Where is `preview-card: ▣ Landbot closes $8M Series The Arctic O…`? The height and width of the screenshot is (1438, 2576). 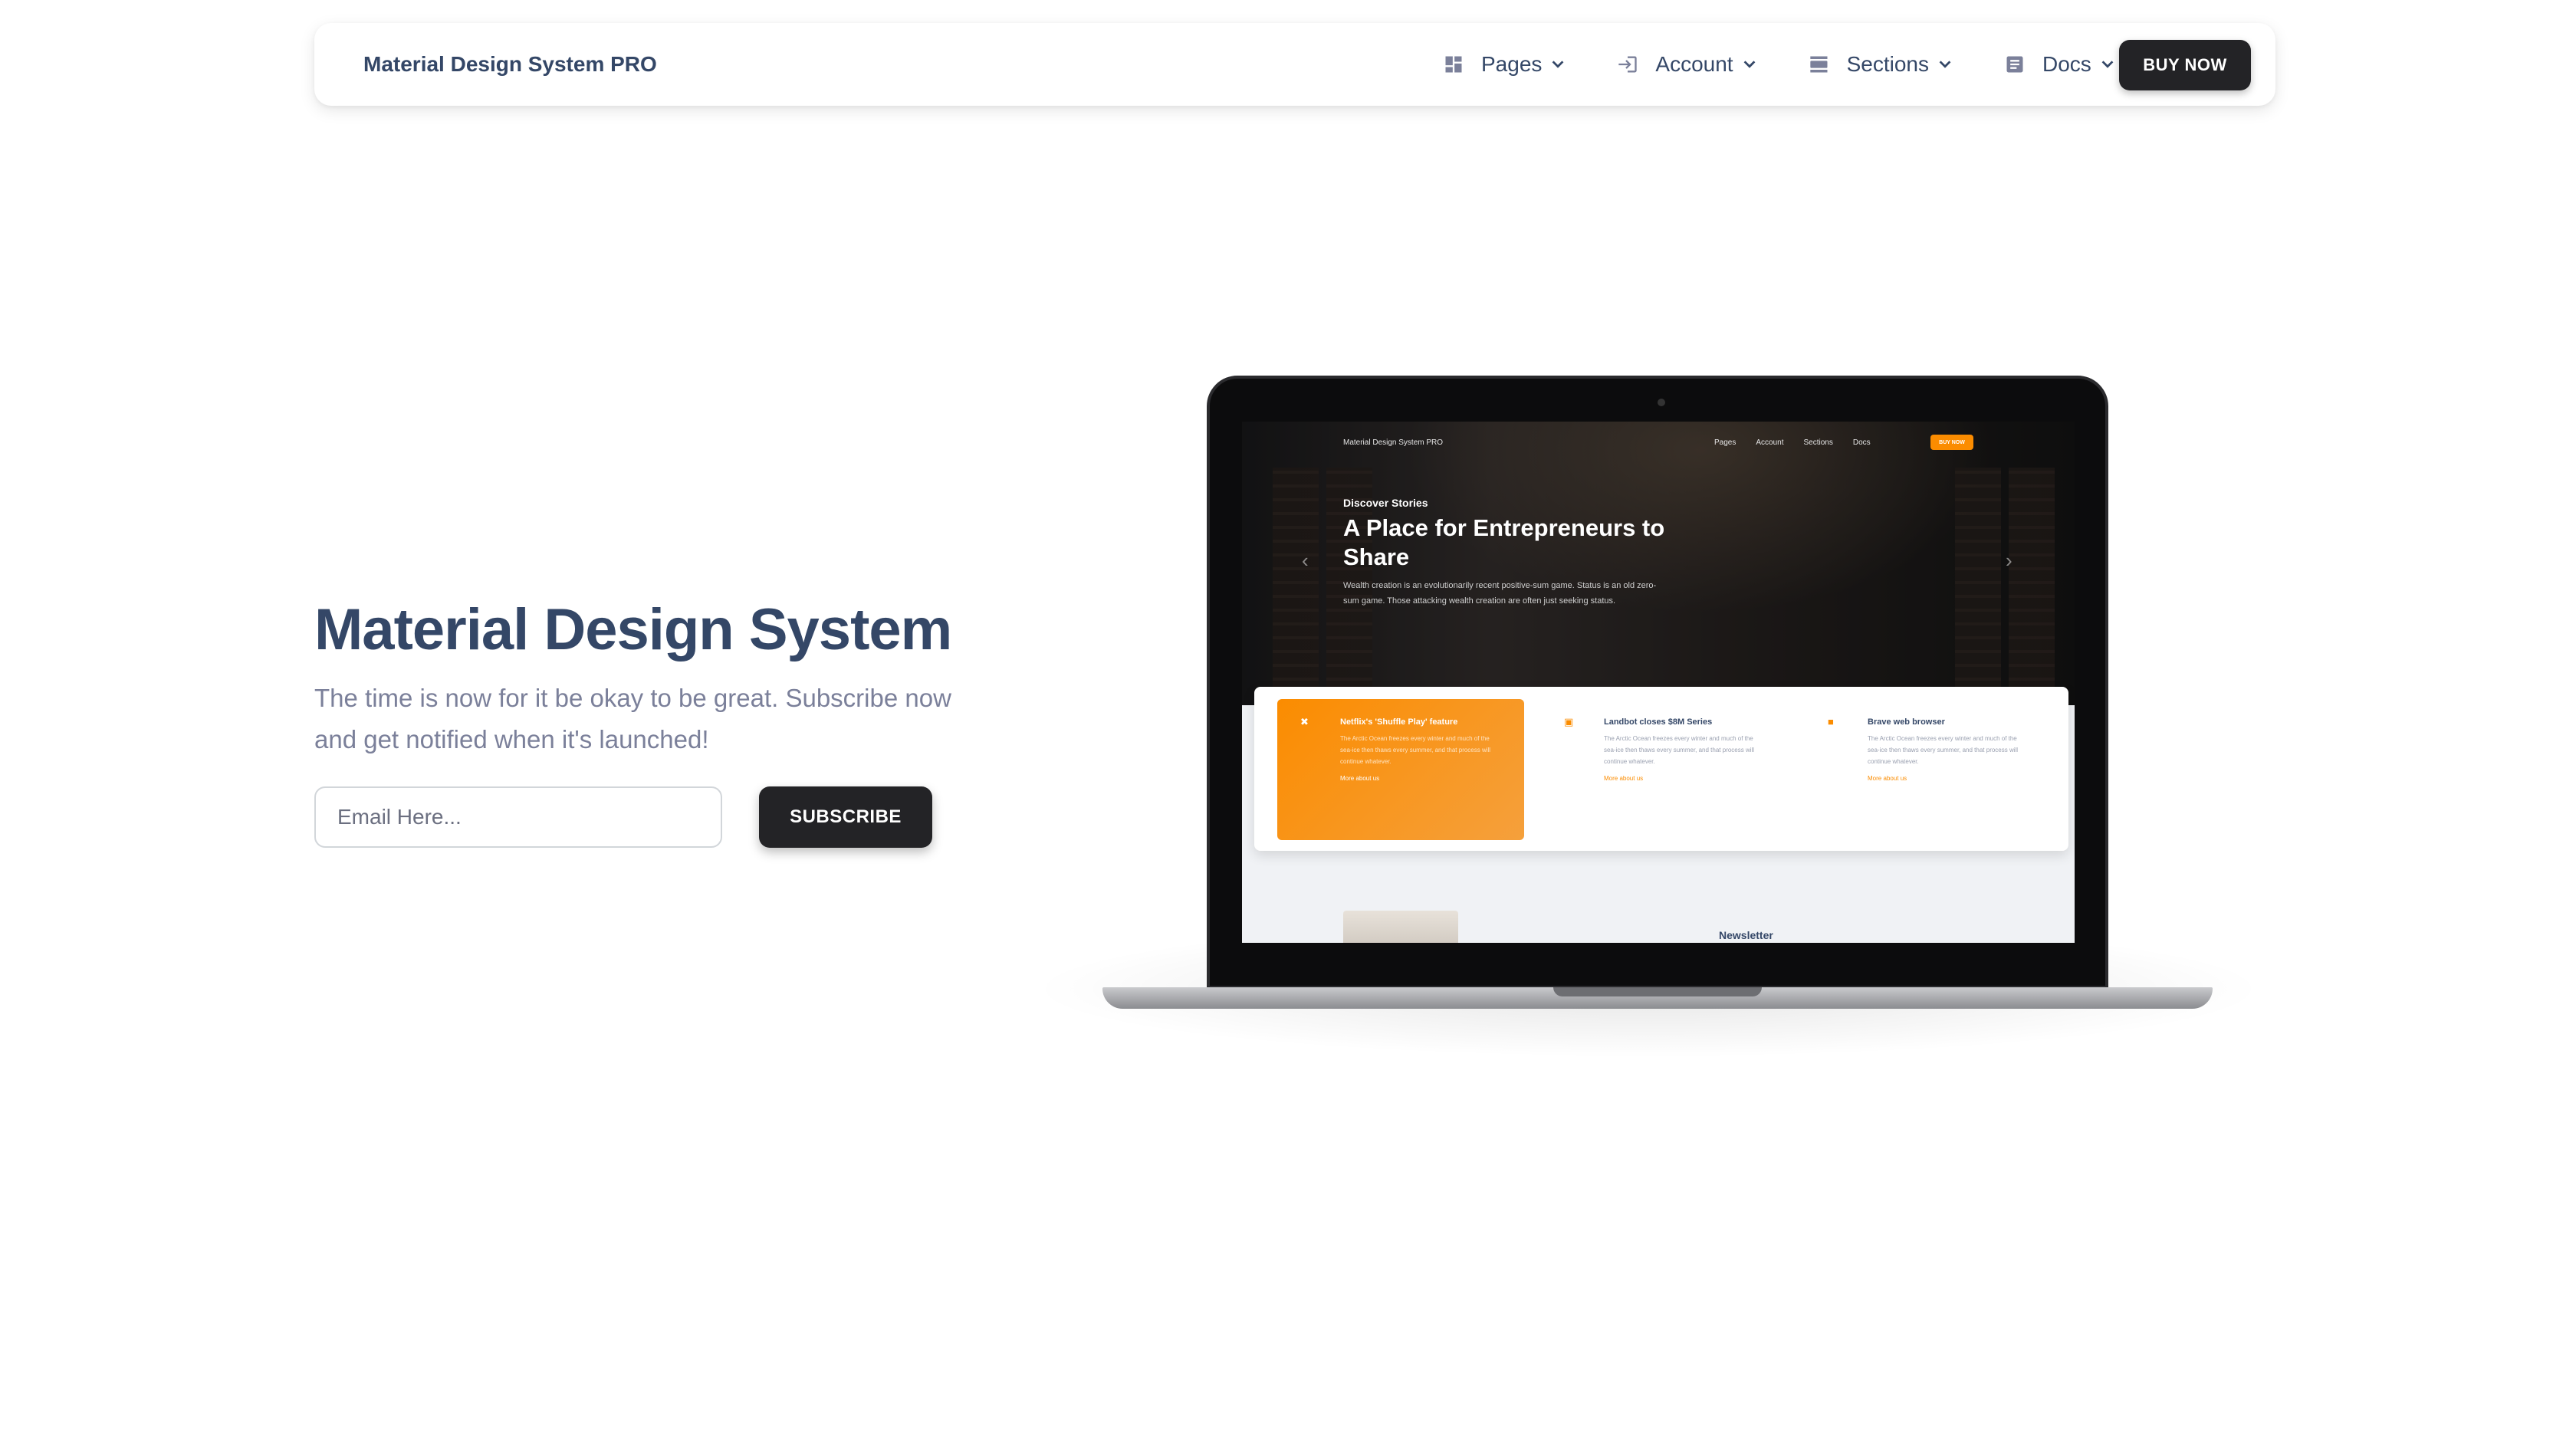
preview-card: ▣ Landbot closes $8M Series The Arctic O… is located at coordinates (1664, 769).